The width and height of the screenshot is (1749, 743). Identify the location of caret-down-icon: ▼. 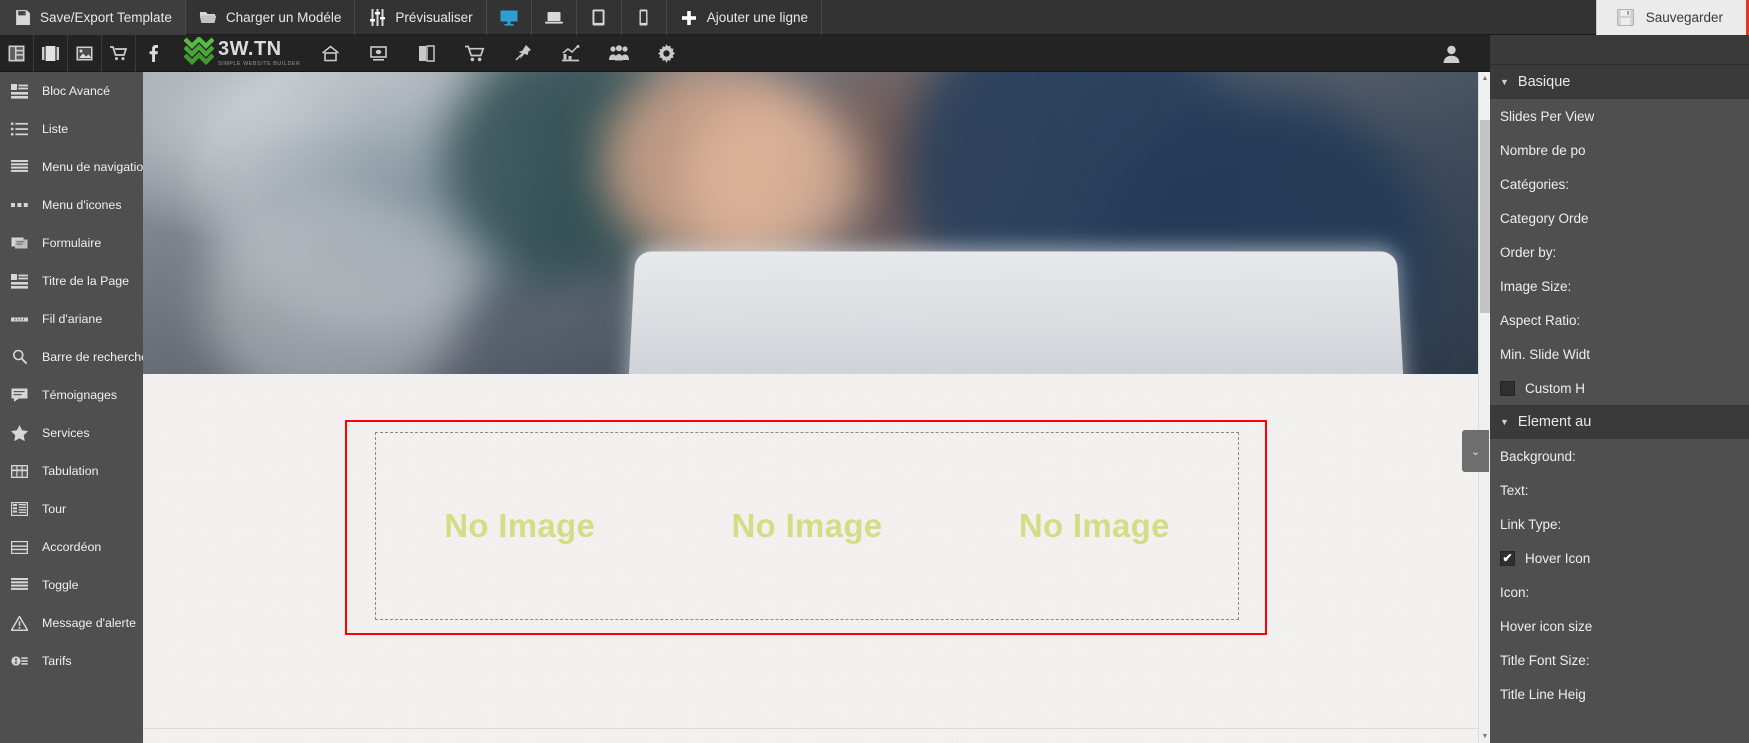
(1504, 422).